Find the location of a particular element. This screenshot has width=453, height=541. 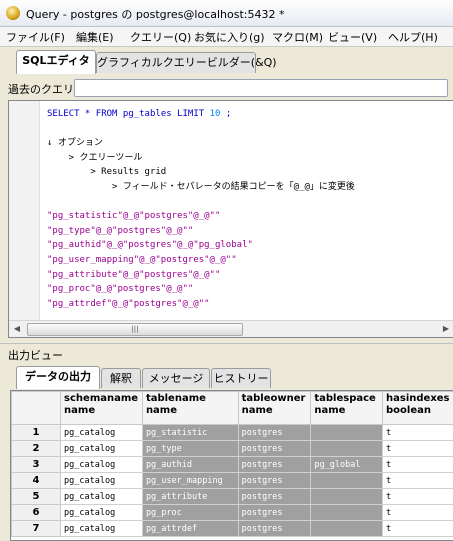

menu-macro: マクロ(M) is located at coordinates (297, 37).